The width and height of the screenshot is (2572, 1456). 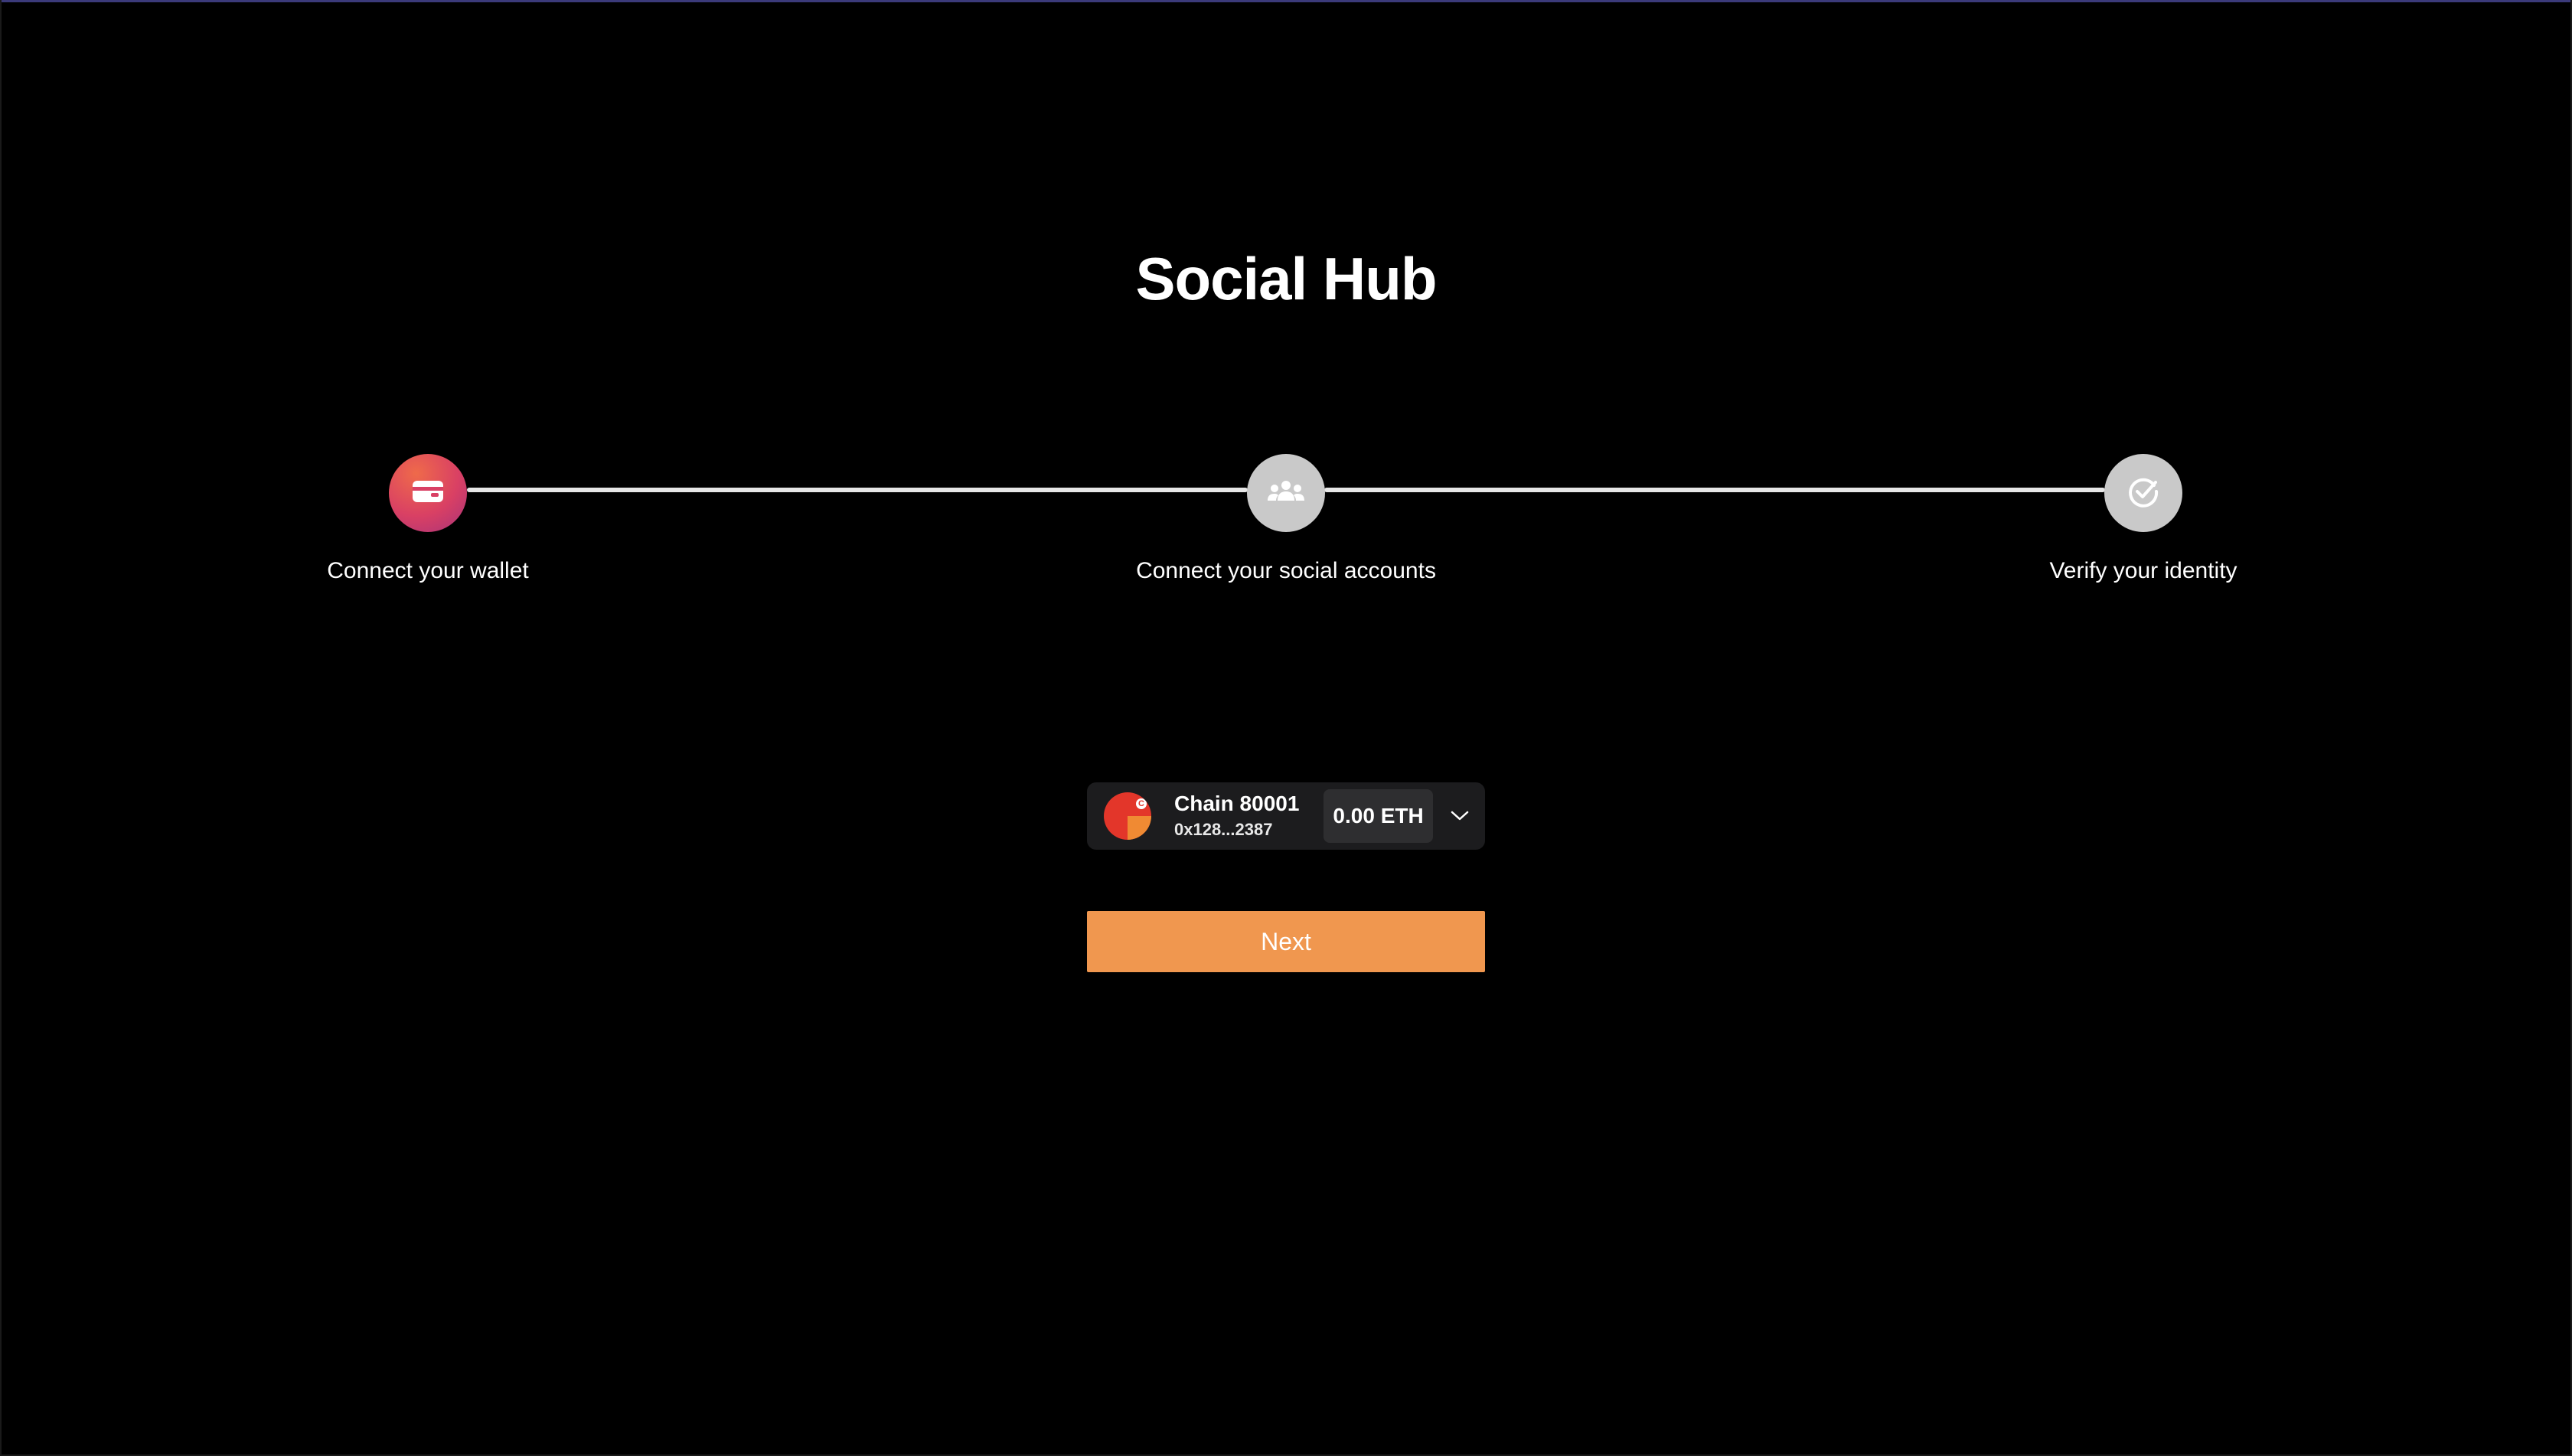 I want to click on wallet-address: 0x128...2387, so click(x=1223, y=829).